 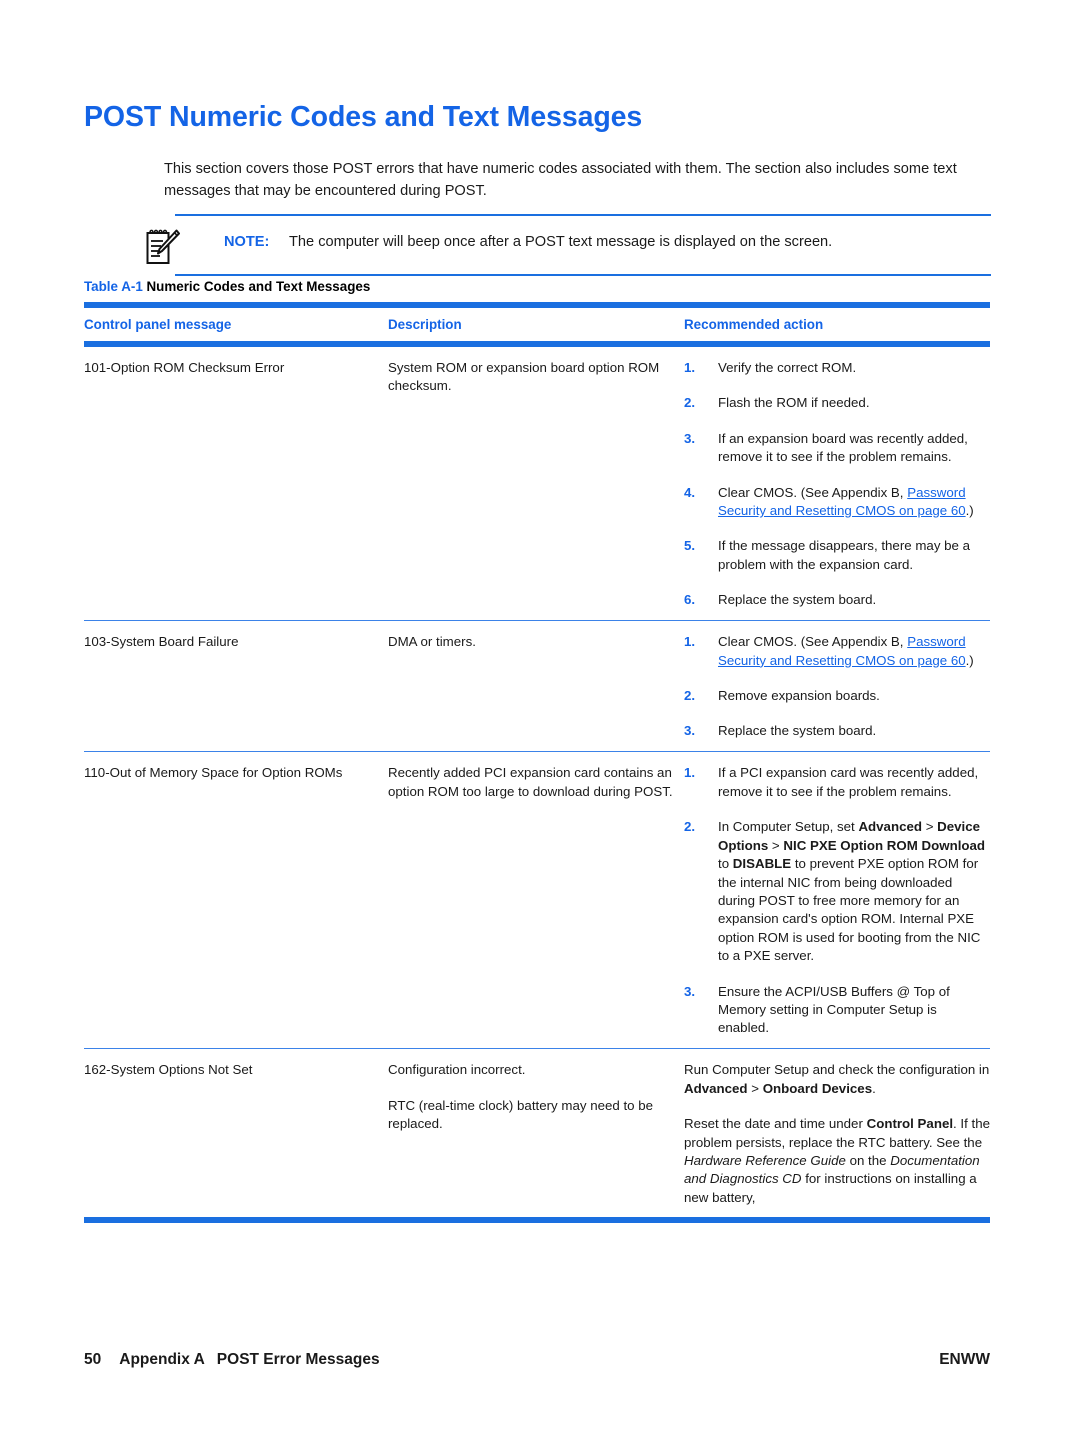 What do you see at coordinates (298, 1359) in the screenshot?
I see `footer-section: POST Error Messages` at bounding box center [298, 1359].